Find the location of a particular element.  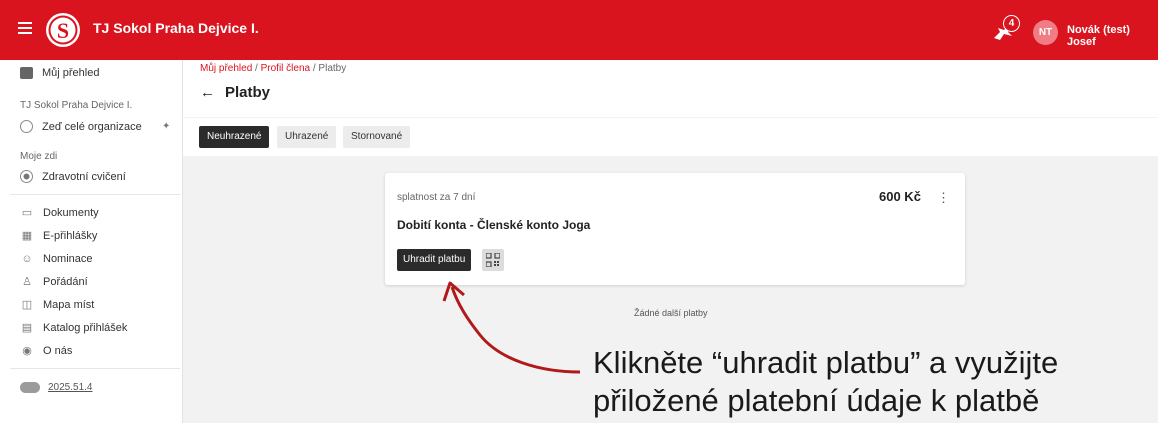

sidebar-item-health-exercise: Zdravotní cvičení is located at coordinates (73, 176).